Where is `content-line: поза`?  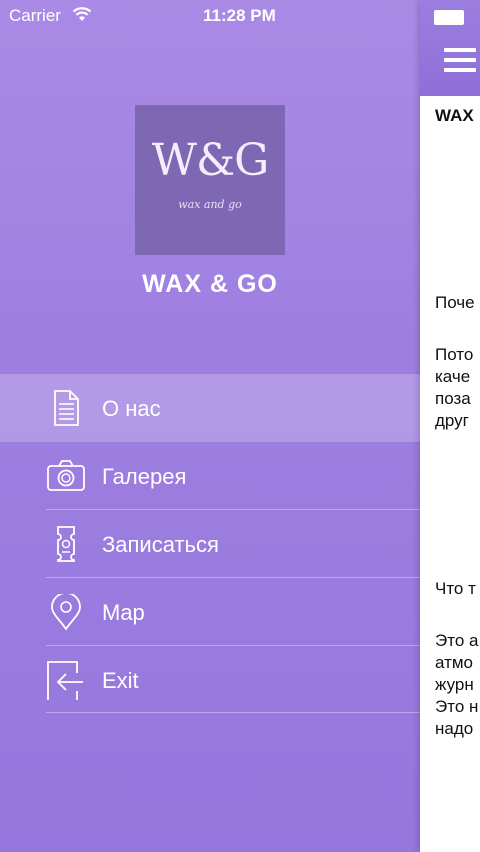 content-line: поза is located at coordinates (453, 398).